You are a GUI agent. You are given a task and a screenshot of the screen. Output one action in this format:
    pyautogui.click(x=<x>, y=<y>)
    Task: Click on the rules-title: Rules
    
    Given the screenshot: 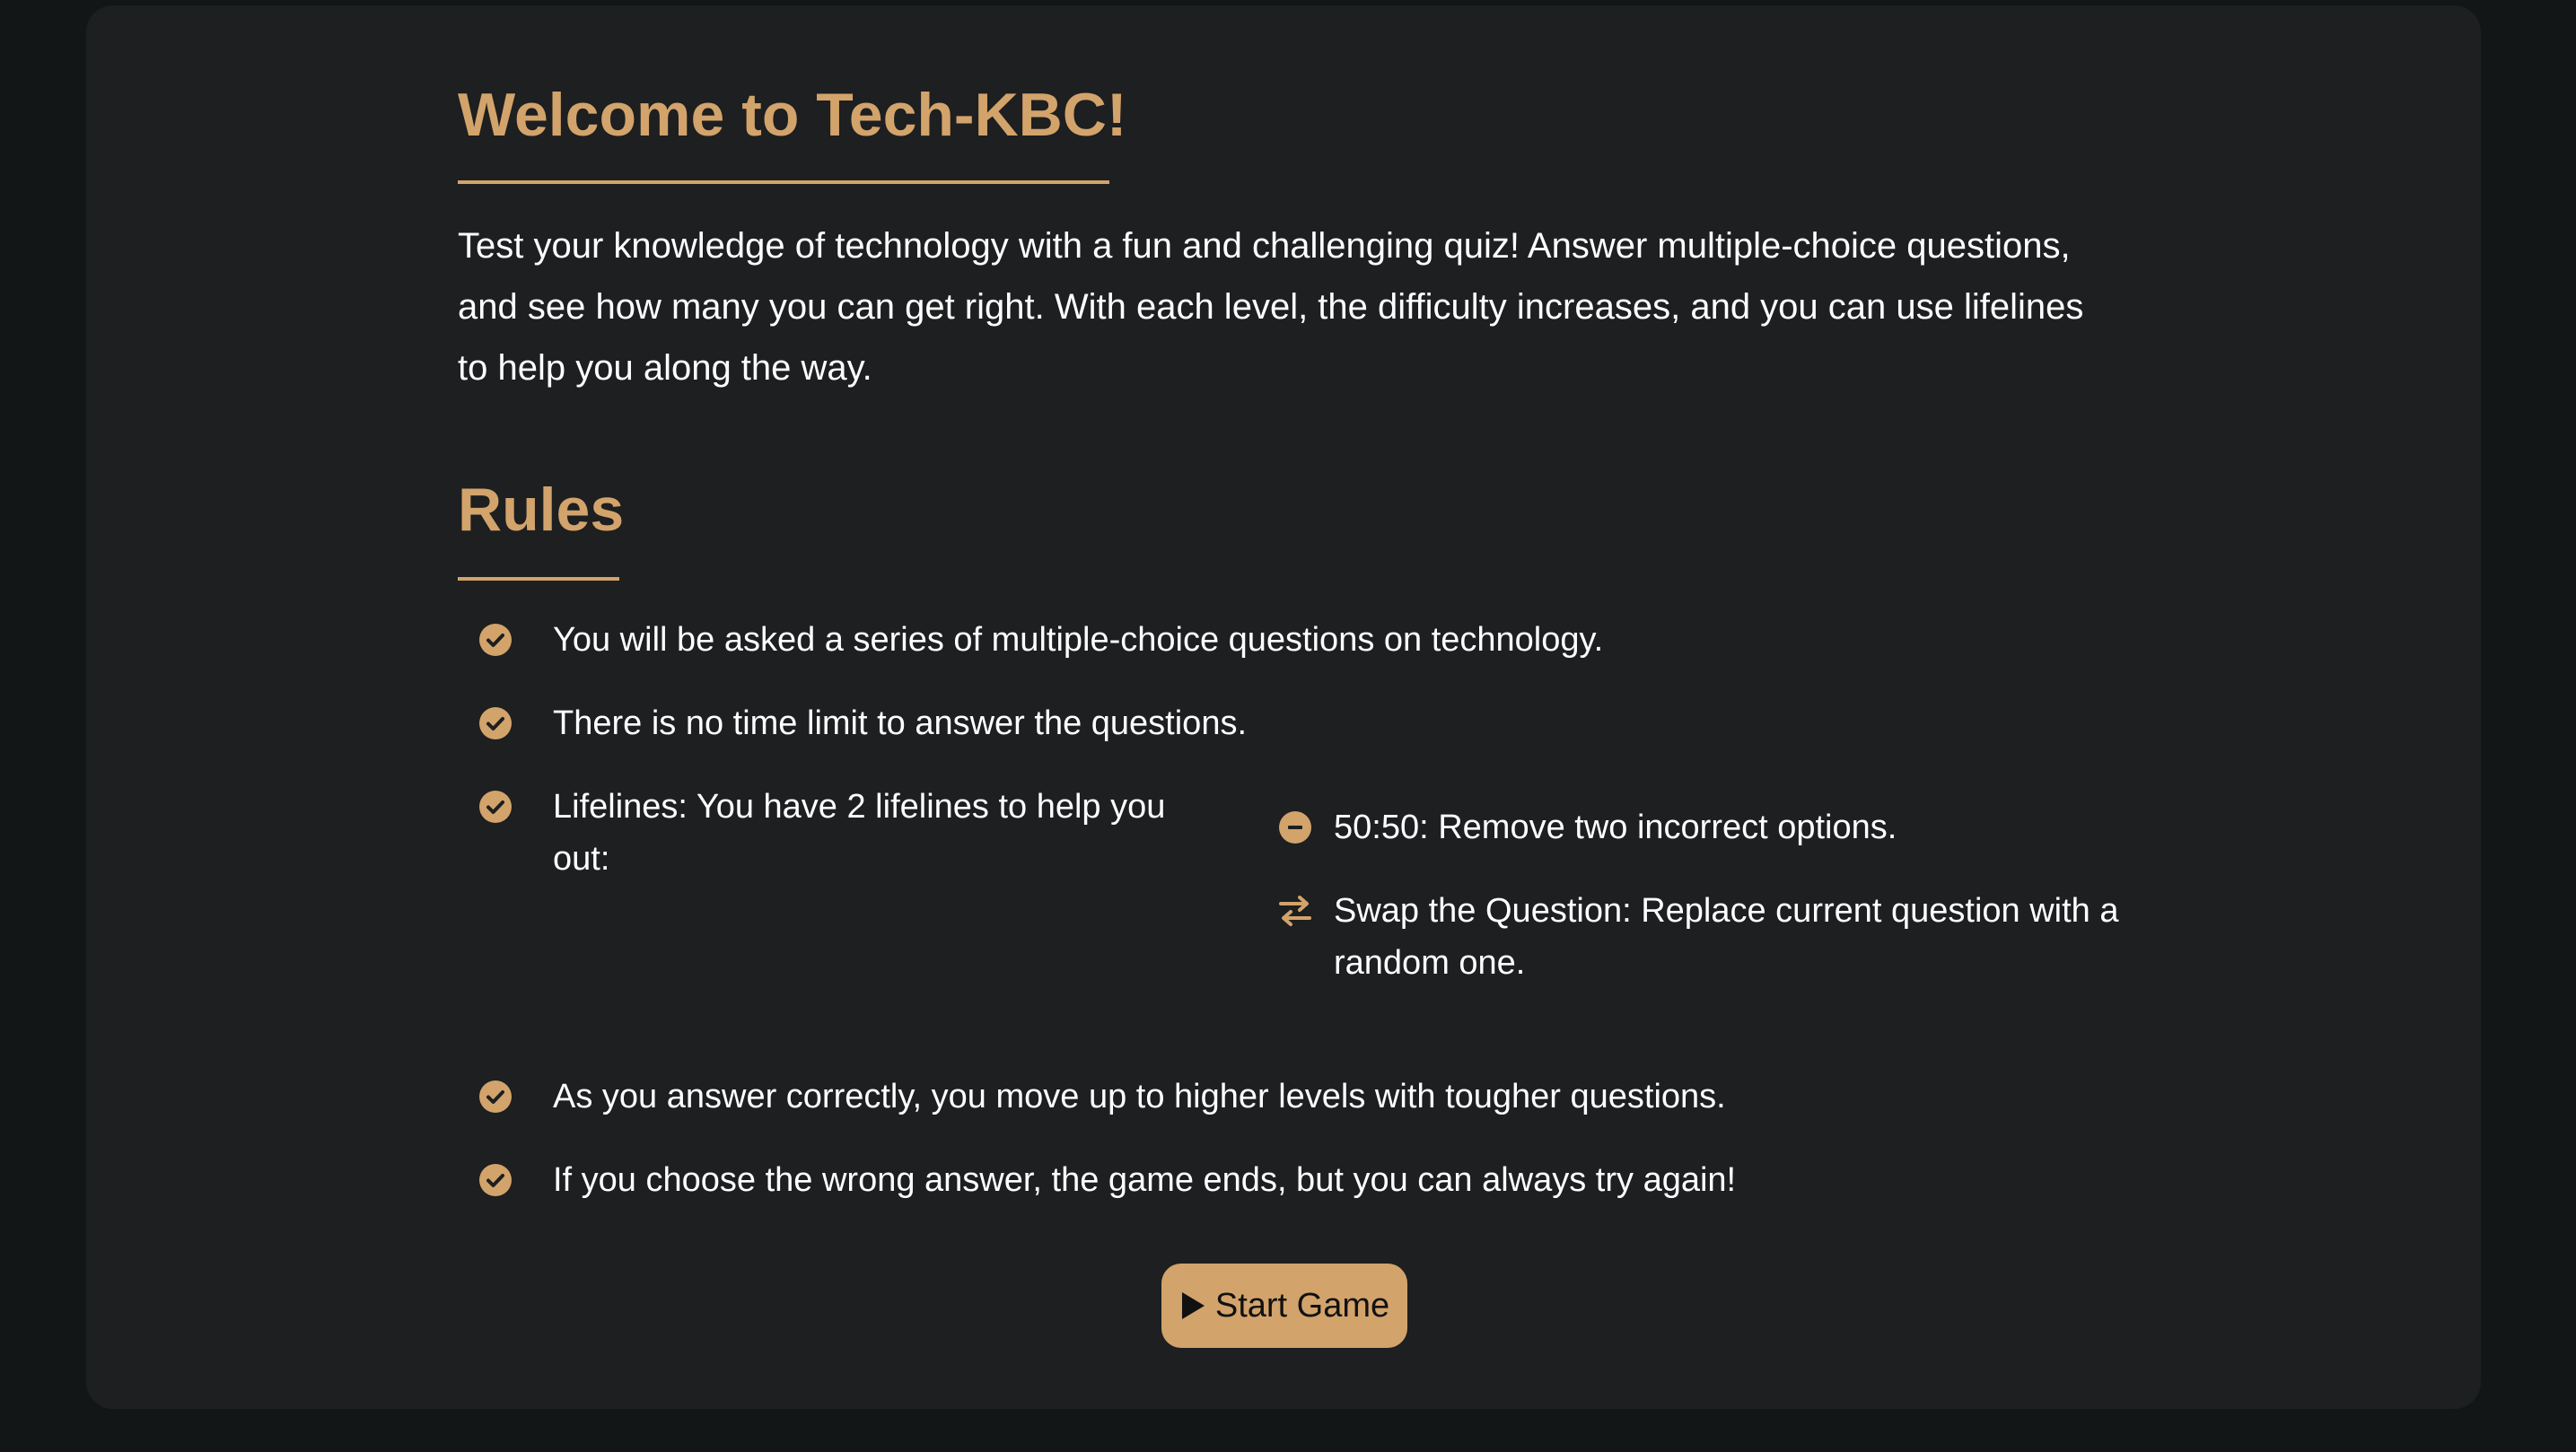 What is the action you would take?
    pyautogui.click(x=541, y=510)
    